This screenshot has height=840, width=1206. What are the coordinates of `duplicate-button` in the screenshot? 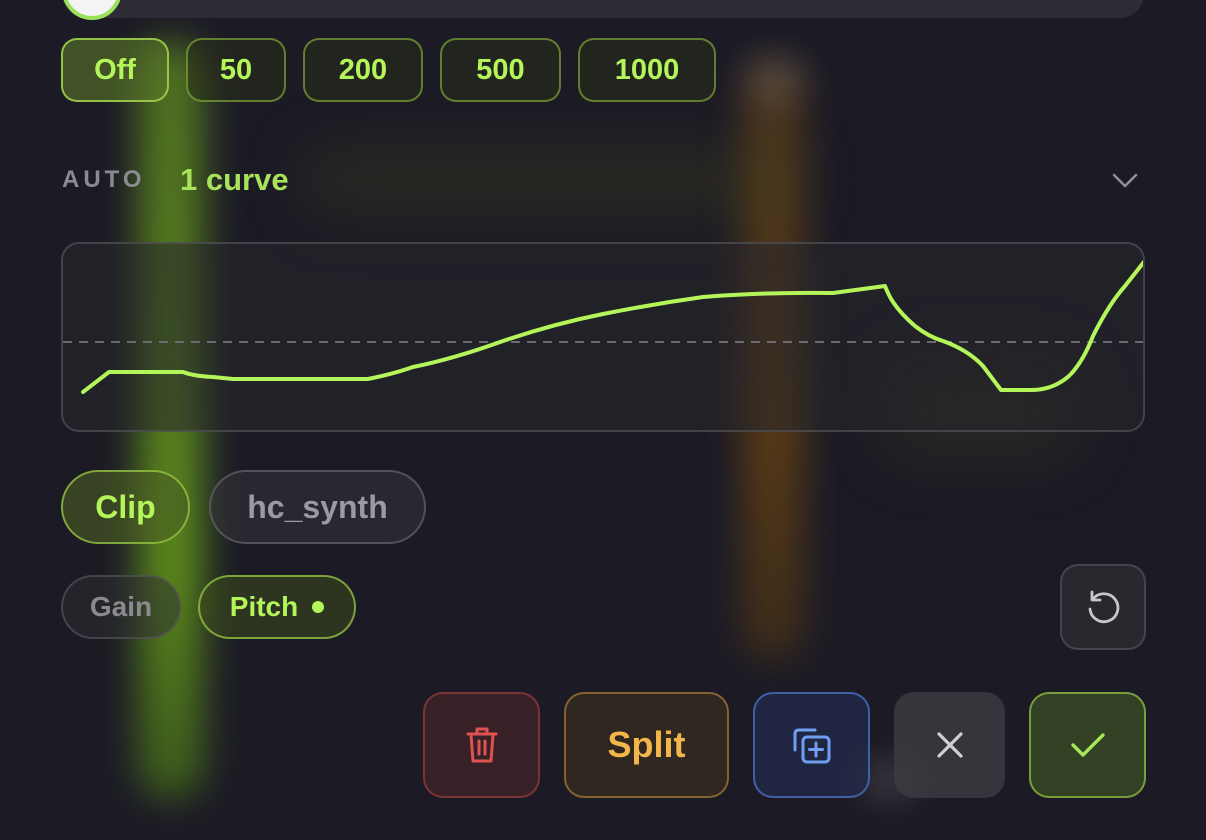 It's located at (811, 745).